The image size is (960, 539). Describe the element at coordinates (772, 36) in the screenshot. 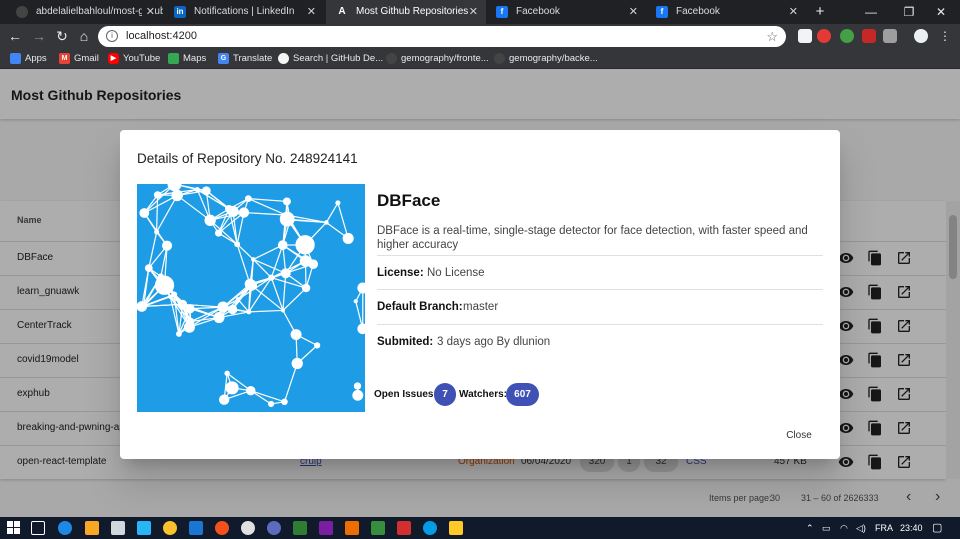

I see `bookmark-star-icon: ☆` at that location.